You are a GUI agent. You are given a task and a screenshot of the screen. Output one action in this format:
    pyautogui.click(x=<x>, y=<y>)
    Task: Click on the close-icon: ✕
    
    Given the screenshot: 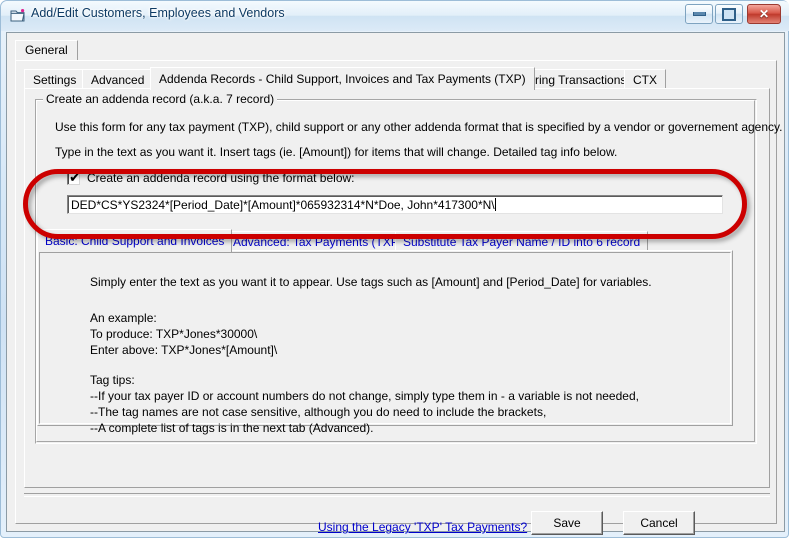 What is the action you would take?
    pyautogui.click(x=764, y=14)
    